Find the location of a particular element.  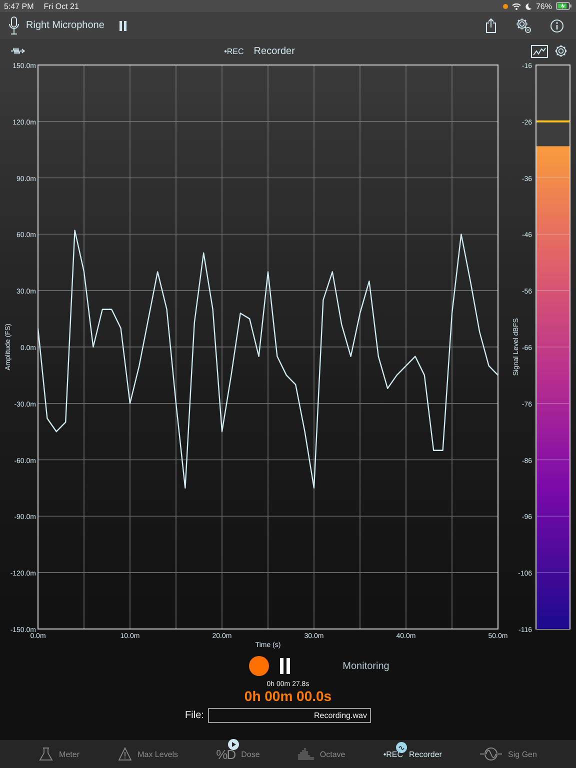

waveform-icon is located at coordinates (19, 51).